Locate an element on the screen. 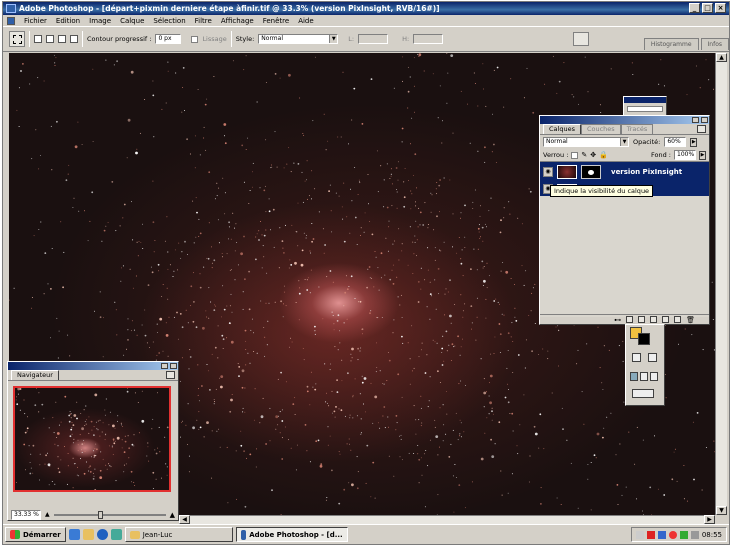 The width and height of the screenshot is (732, 547). add-selection-icon is located at coordinates (50, 39).